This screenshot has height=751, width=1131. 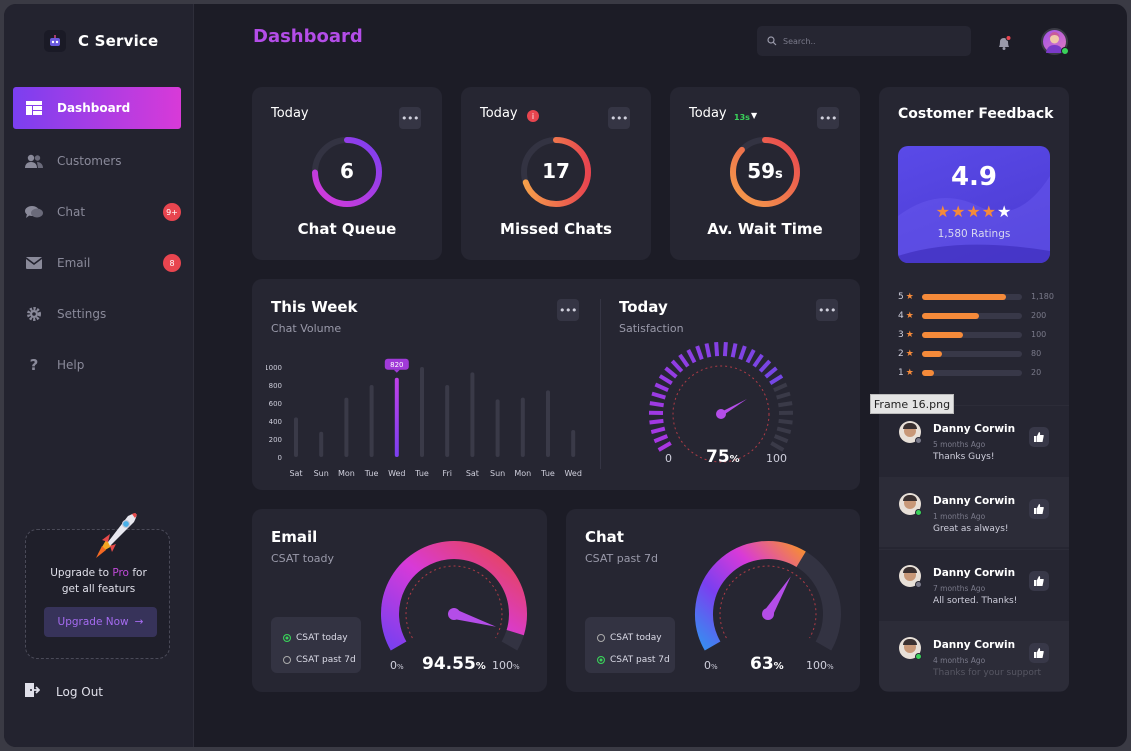 What do you see at coordinates (97, 263) in the screenshot?
I see `sidebar-item-email: Email 8` at bounding box center [97, 263].